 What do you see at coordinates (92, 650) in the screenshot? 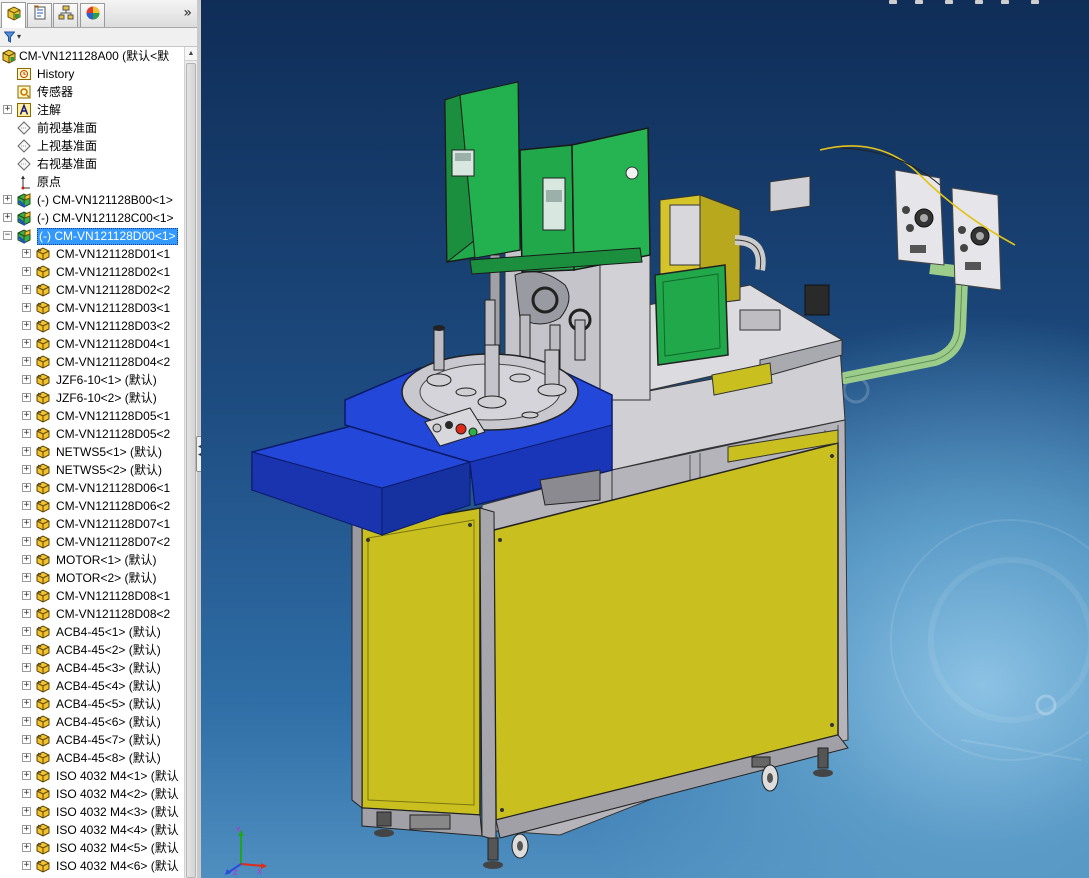
I see `tree-component: + ACB4-45<2> (默认)` at bounding box center [92, 650].